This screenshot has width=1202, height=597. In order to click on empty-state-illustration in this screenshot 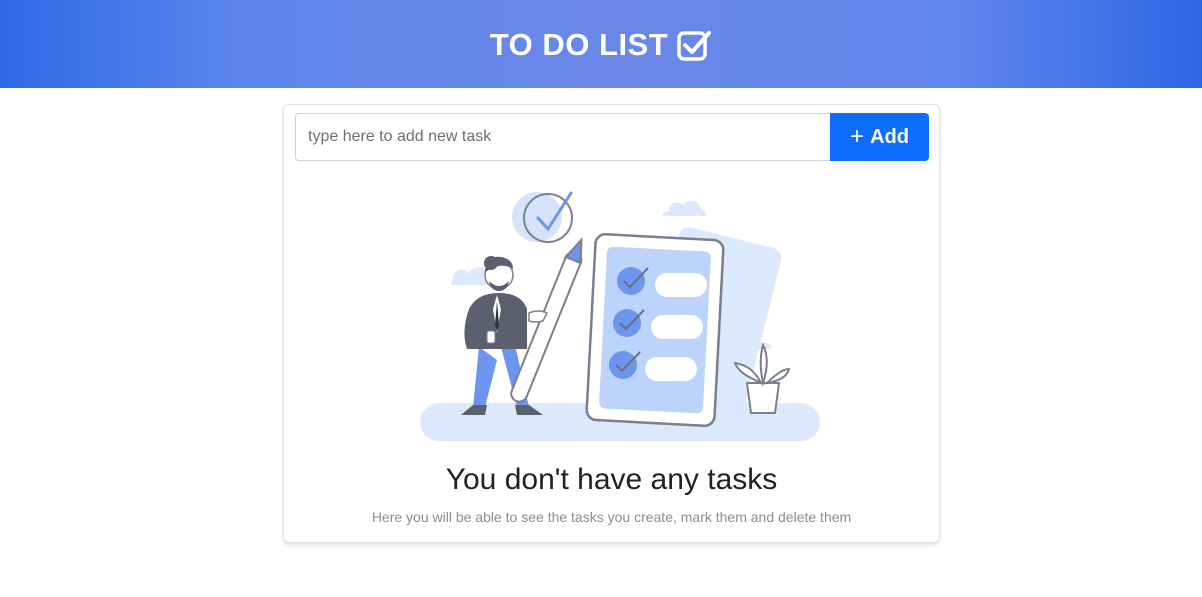, I will do `click(620, 316)`.